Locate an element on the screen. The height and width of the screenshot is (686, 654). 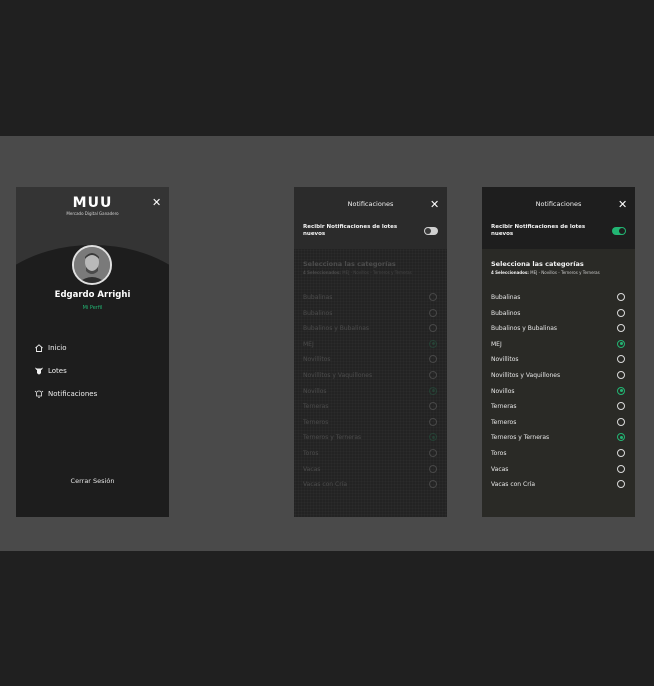
toggle-knob is located at coordinates (428, 231).